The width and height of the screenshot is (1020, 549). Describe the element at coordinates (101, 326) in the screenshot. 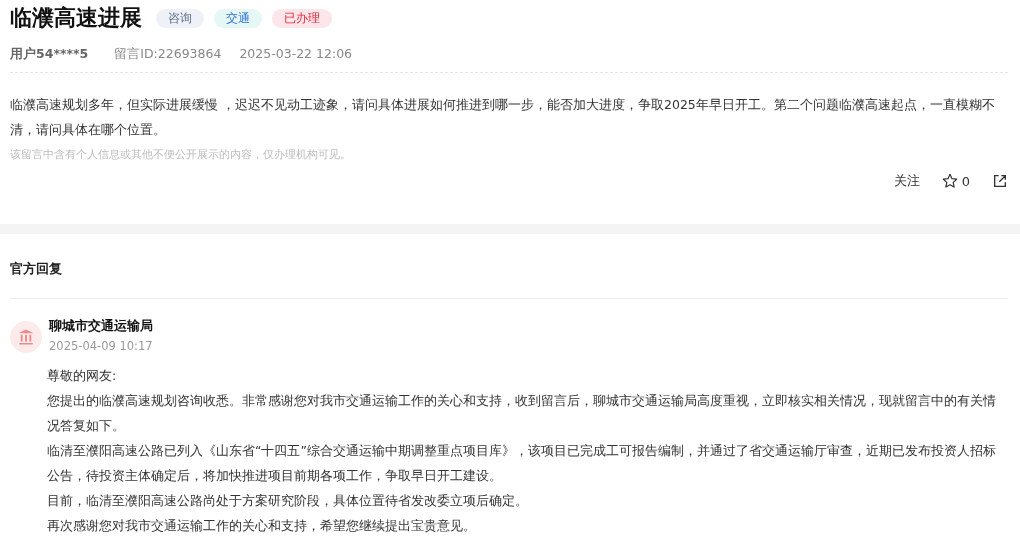

I see `agency-name: 聊城市交通运输局` at that location.